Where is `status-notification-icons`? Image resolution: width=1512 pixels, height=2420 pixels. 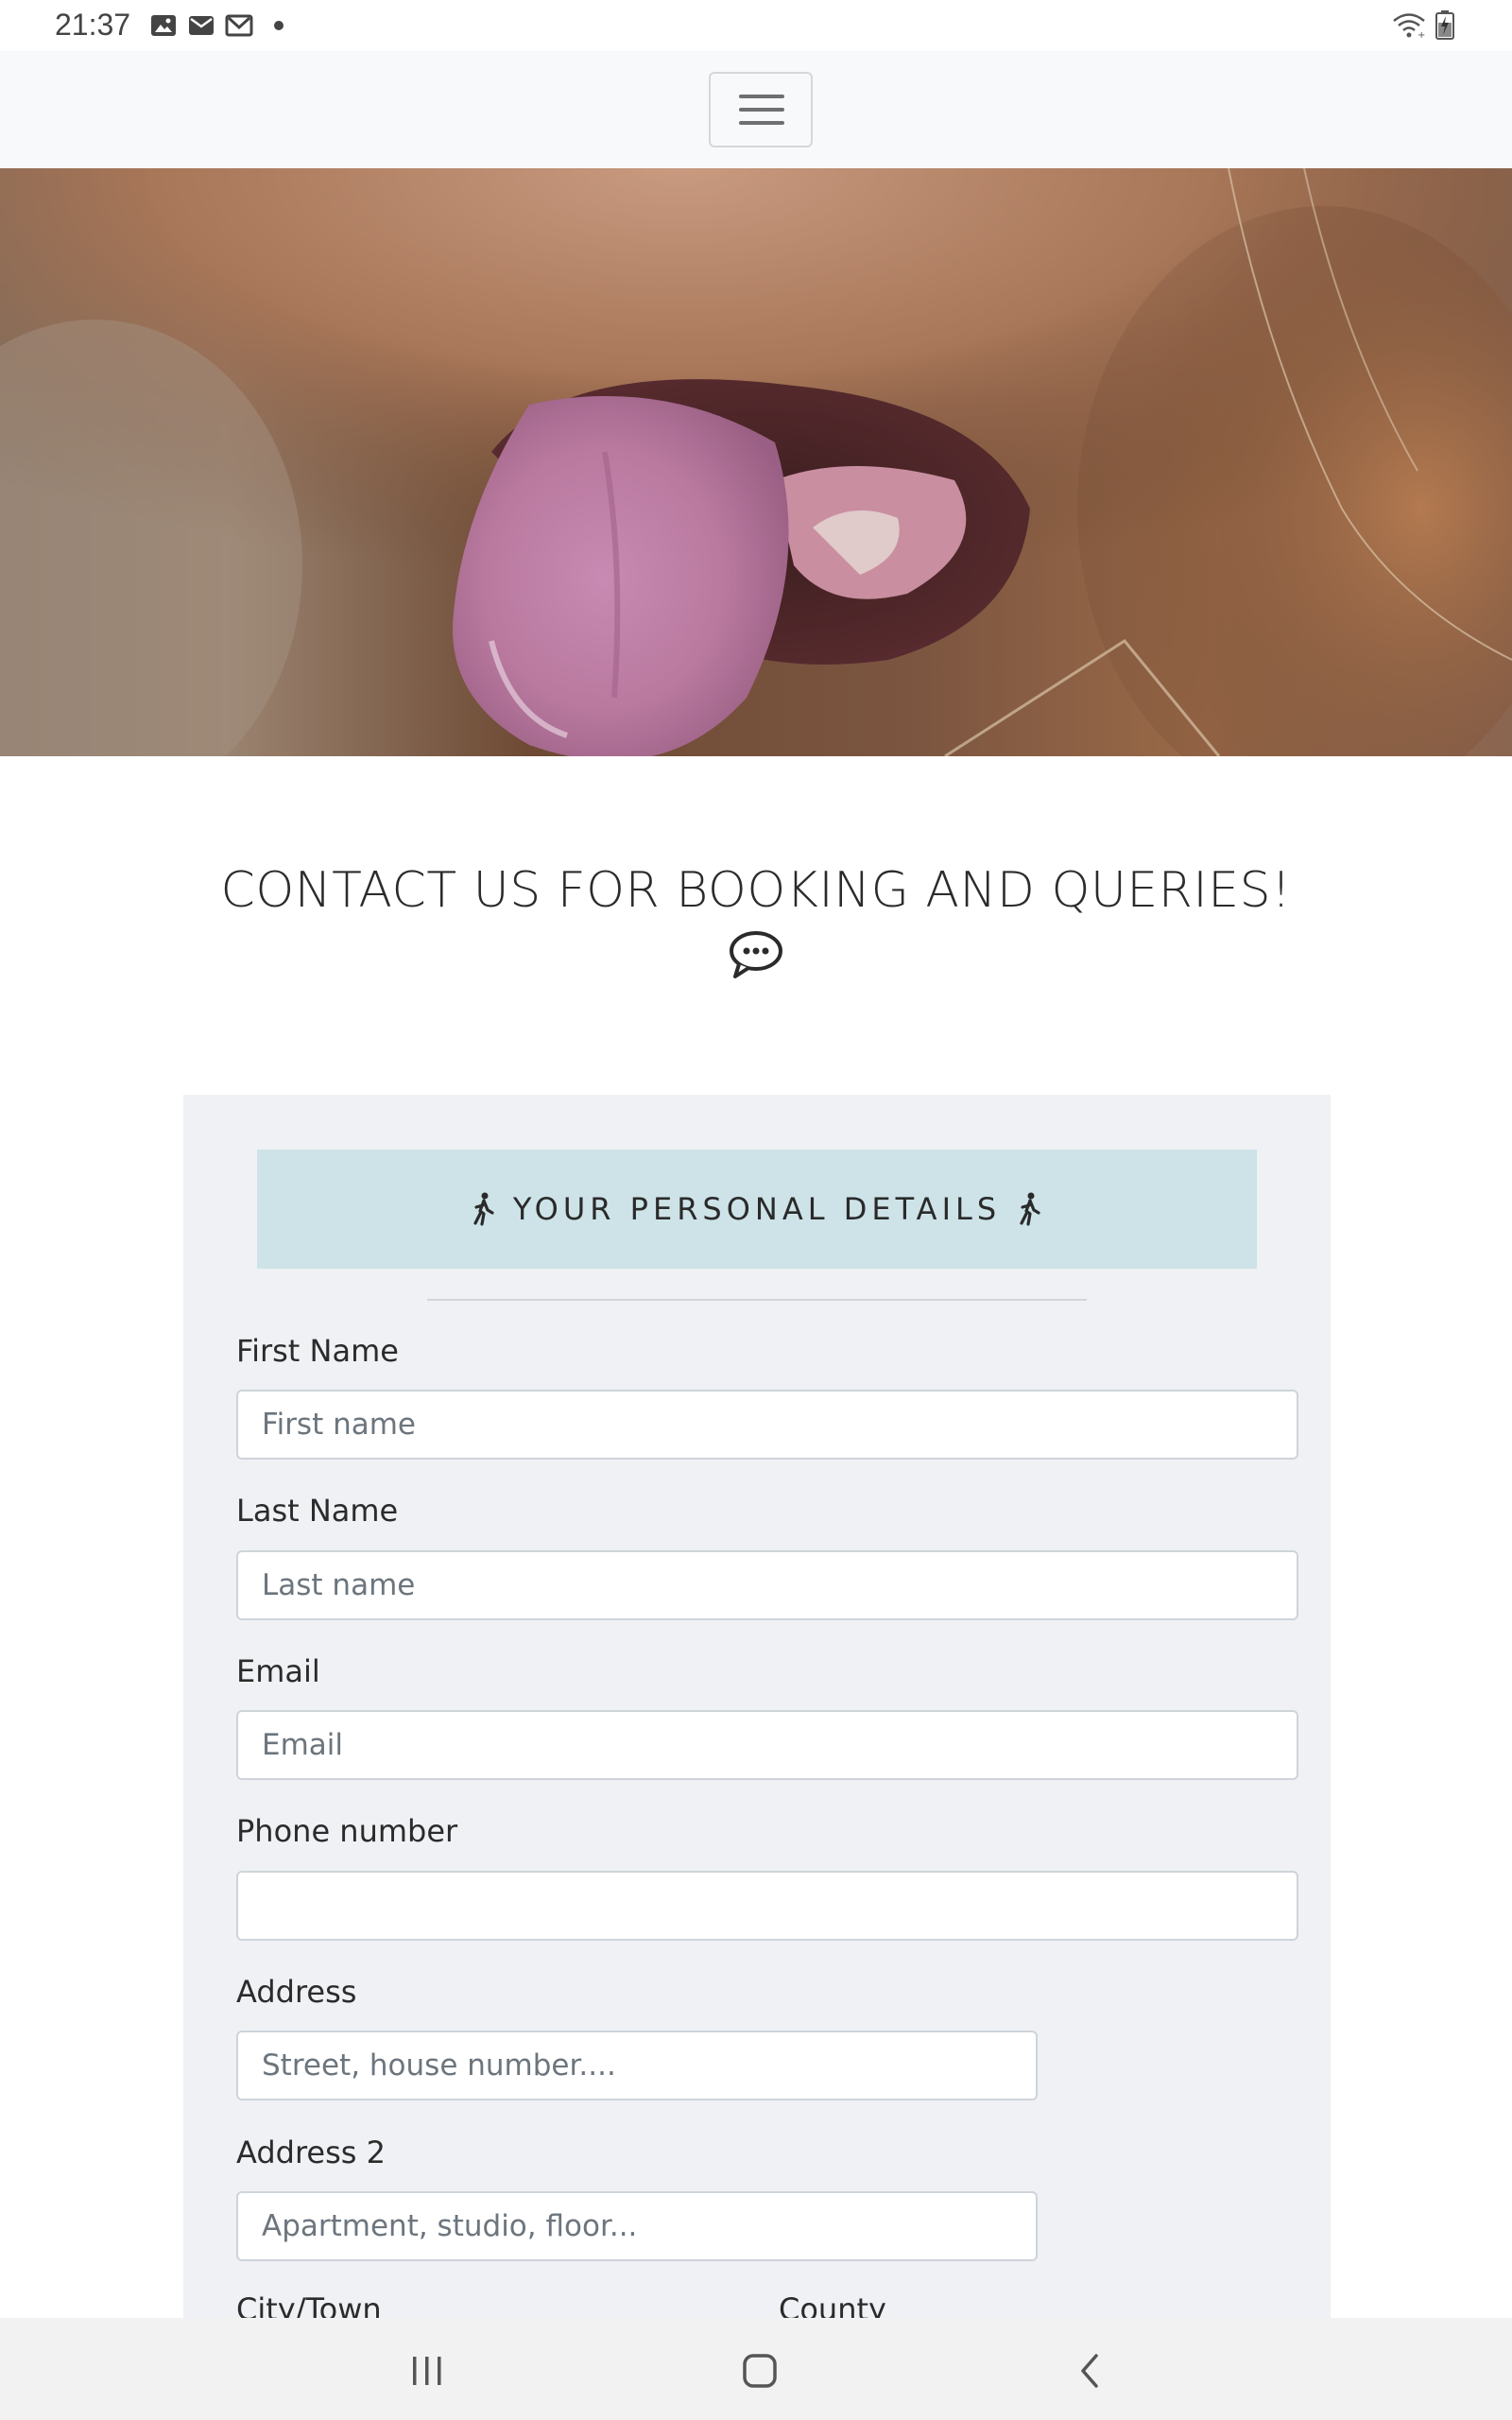 status-notification-icons is located at coordinates (216, 26).